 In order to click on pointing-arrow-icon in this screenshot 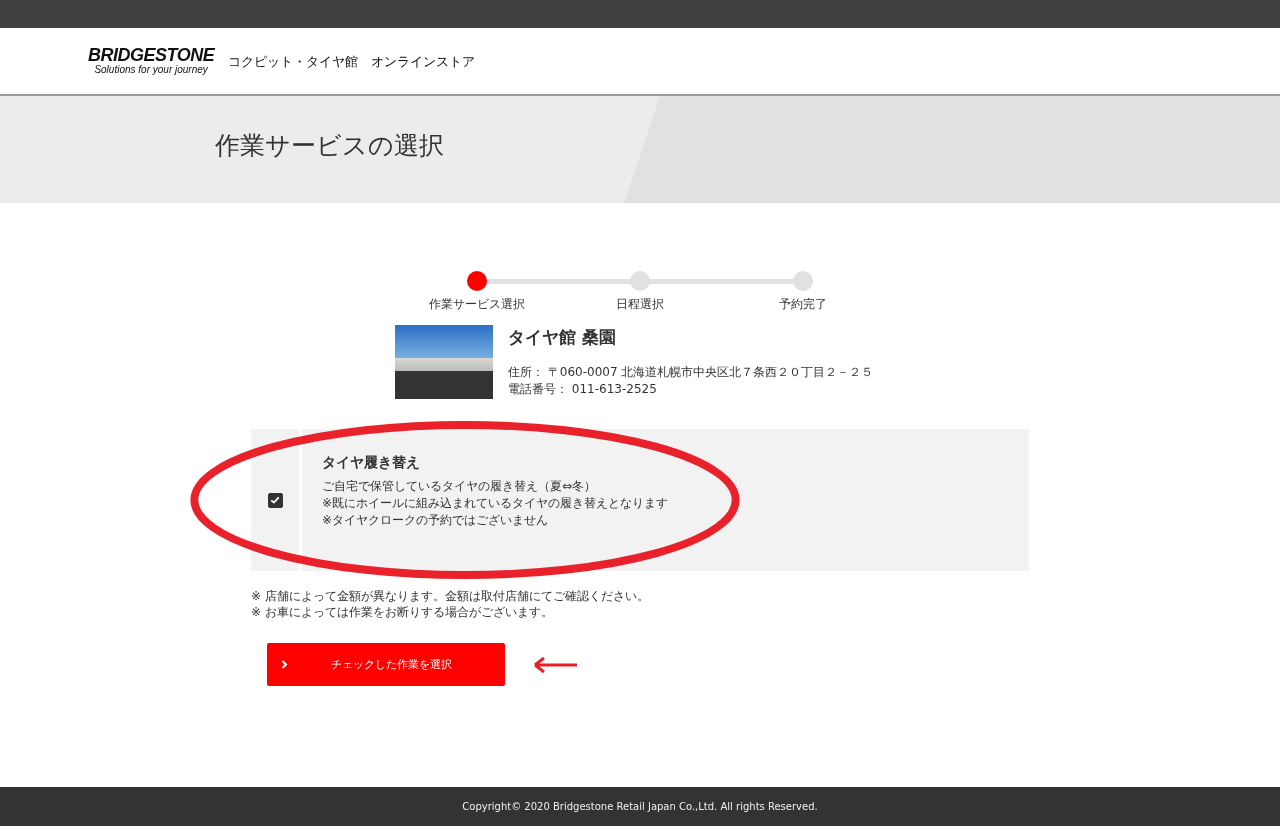, I will do `click(556, 664)`.